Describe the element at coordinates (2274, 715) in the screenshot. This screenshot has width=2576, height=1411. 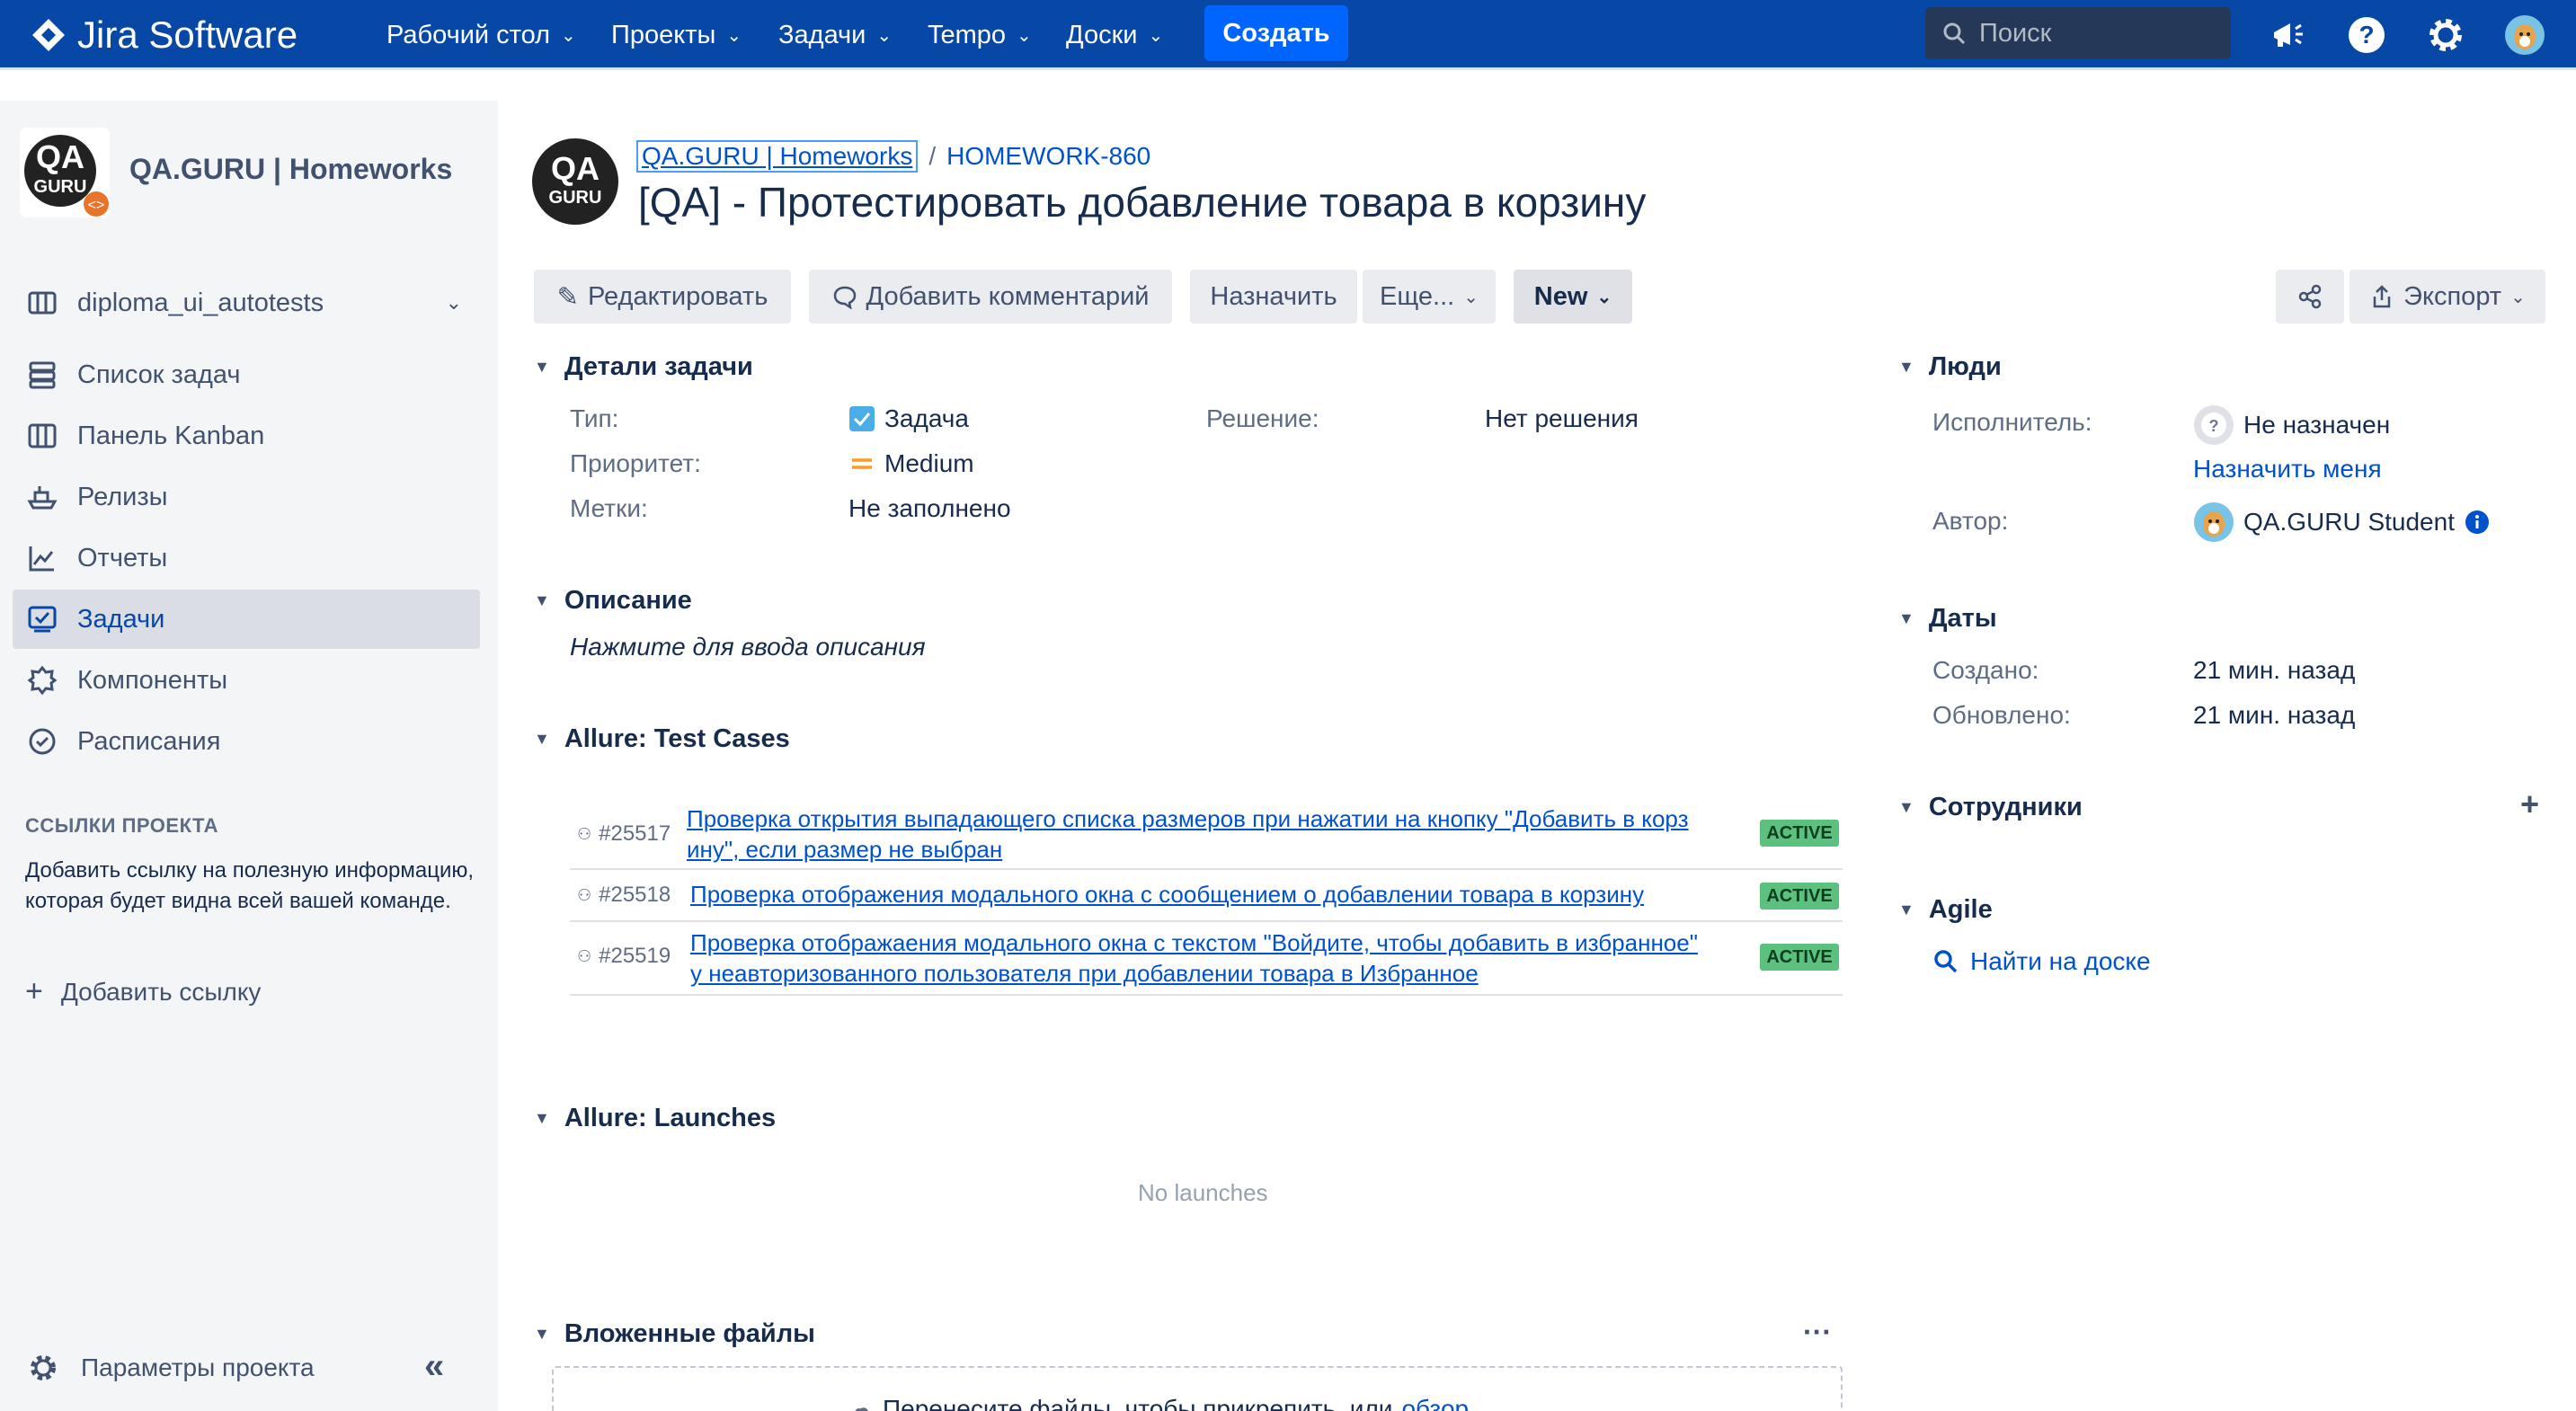
I see `updated-value: 21 мин. назад` at that location.